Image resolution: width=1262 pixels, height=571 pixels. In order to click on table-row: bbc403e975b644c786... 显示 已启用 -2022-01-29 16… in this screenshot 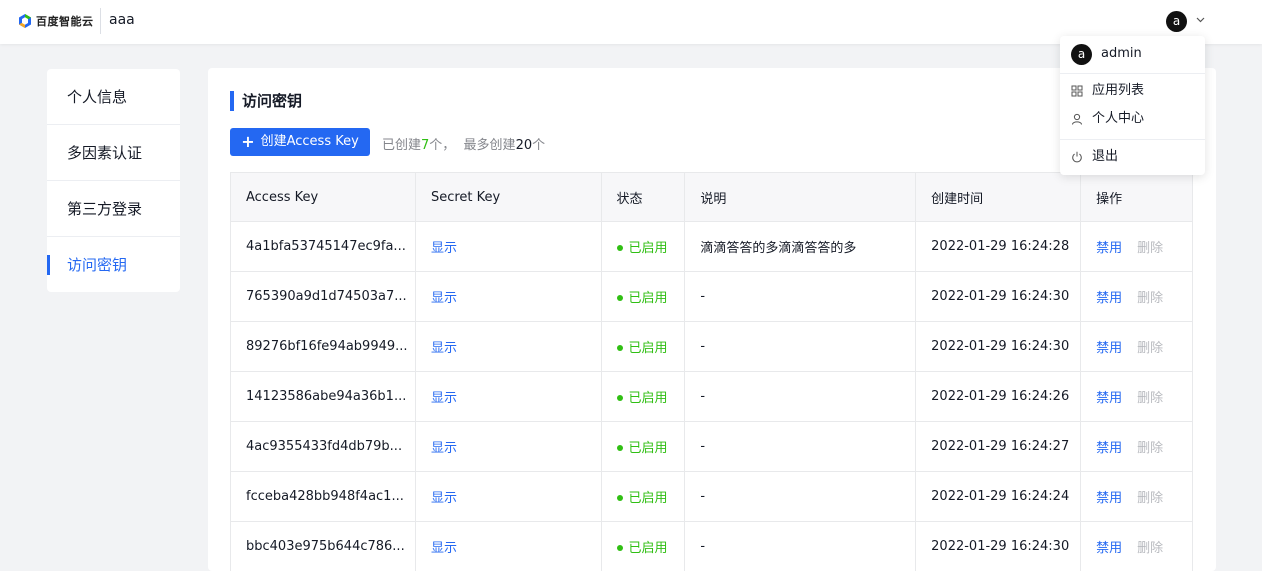, I will do `click(711, 546)`.